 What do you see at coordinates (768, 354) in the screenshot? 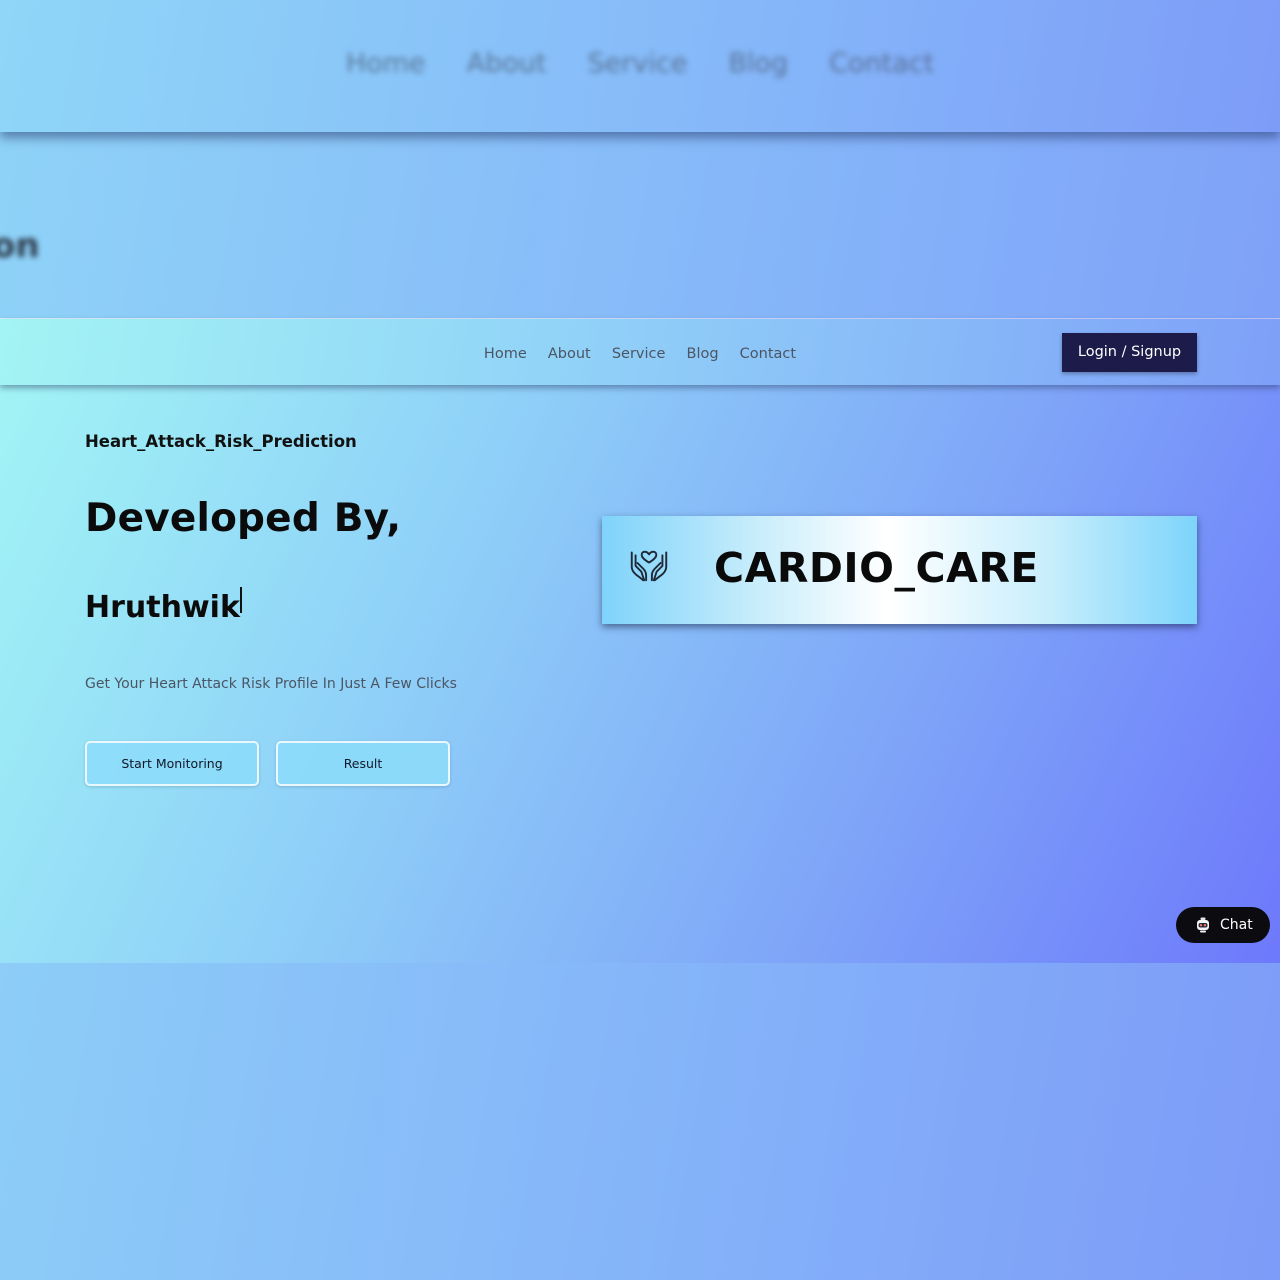
I see `nav-link-contact: Contact` at bounding box center [768, 354].